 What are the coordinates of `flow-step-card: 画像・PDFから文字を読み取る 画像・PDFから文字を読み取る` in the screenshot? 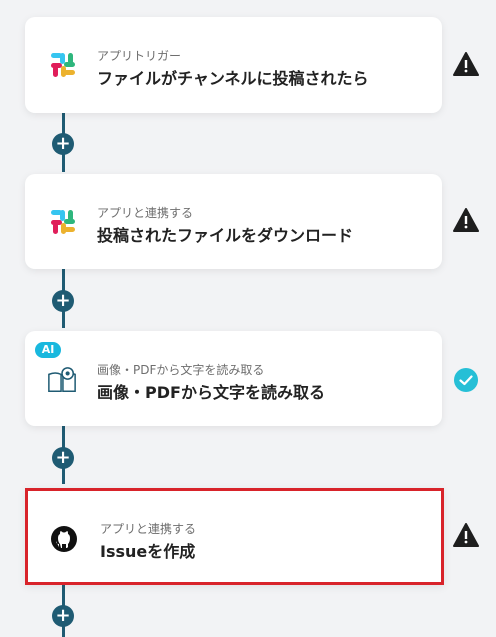 It's located at (233, 378).